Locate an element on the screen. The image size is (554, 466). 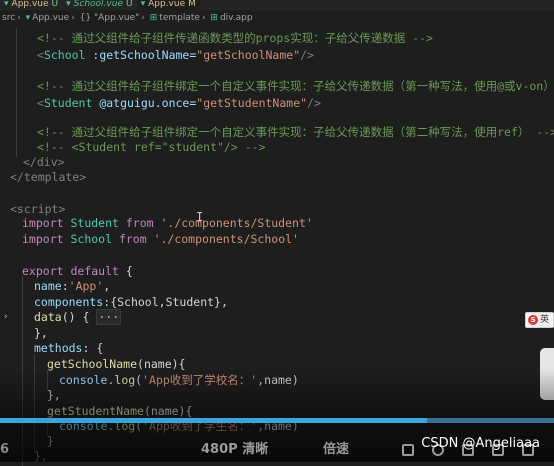
code-line: import School from './components/School' is located at coordinates (160, 239).